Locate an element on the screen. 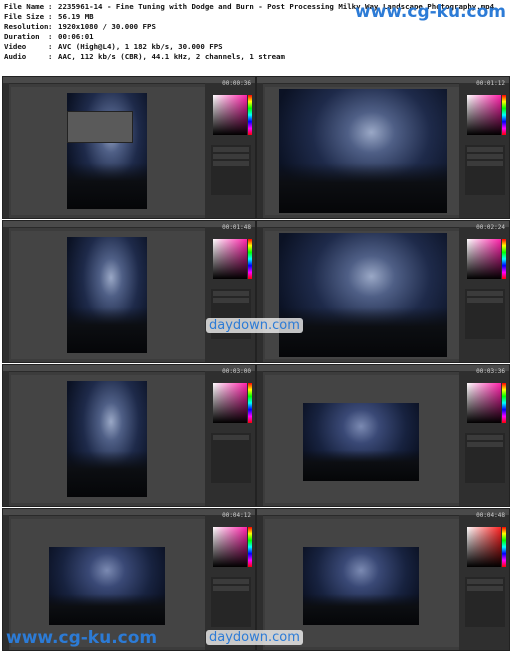  thumbnail-3: 00:01:48 is located at coordinates (129, 291).